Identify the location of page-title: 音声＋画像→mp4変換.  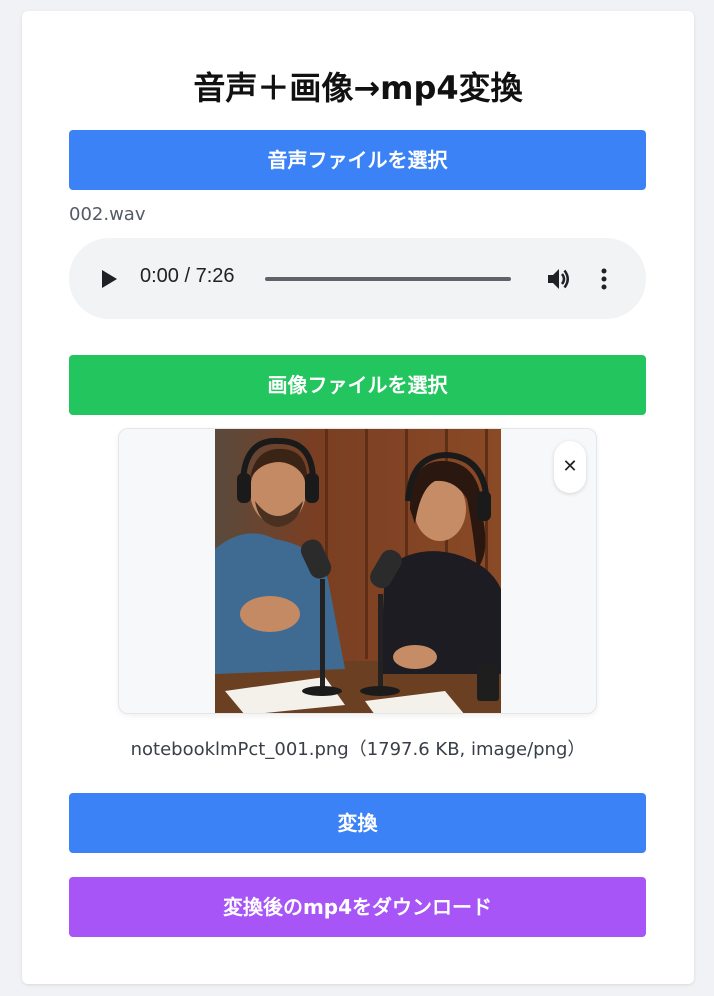
(358, 88).